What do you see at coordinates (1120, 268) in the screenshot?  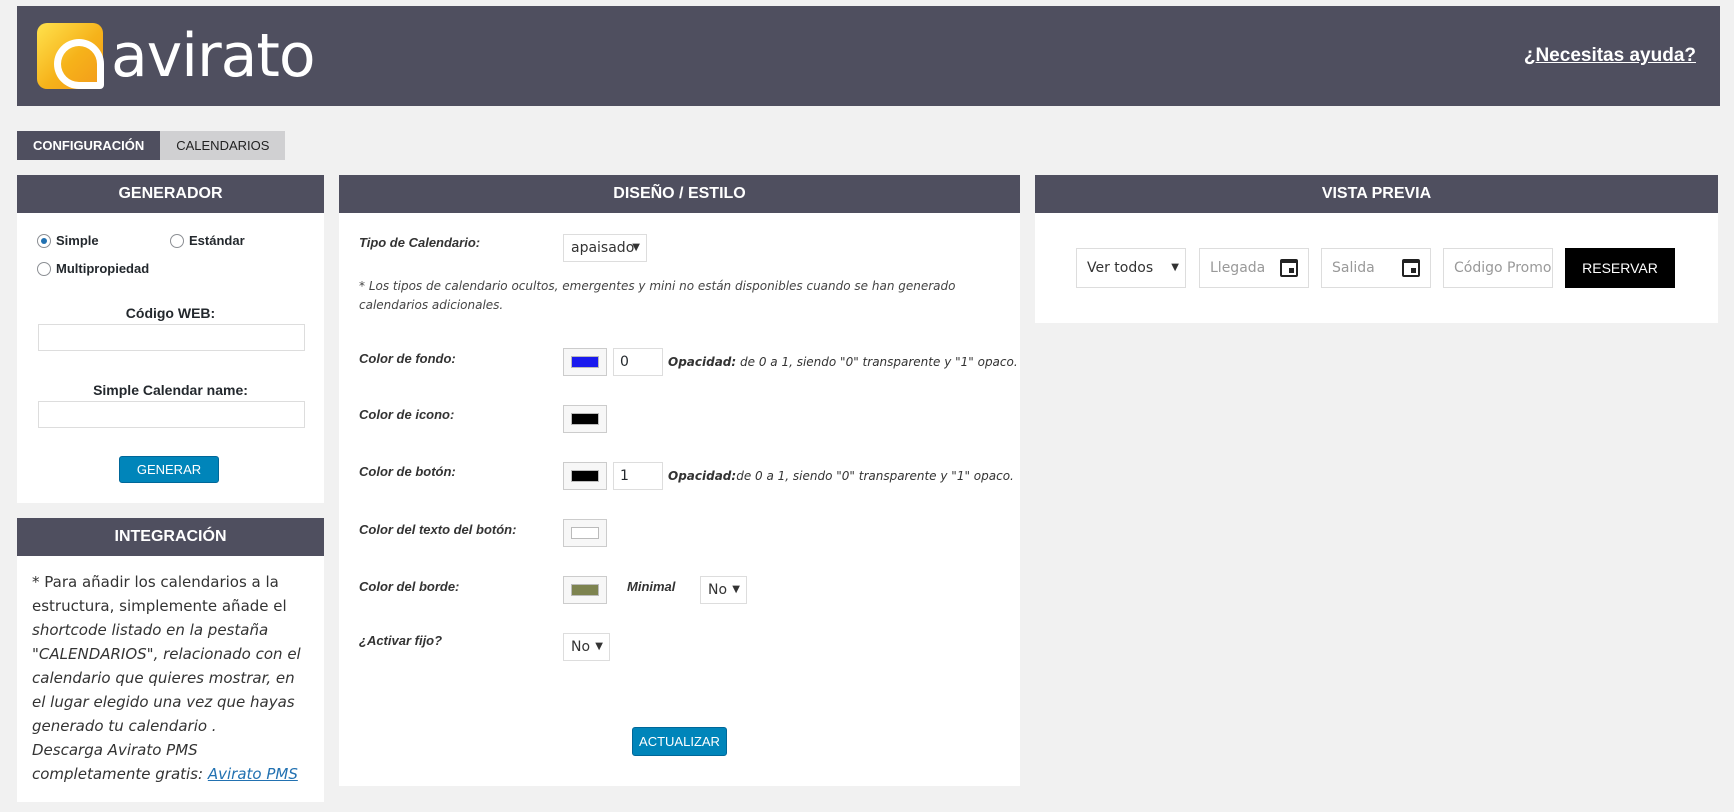 I see `select-value: Ver todos` at bounding box center [1120, 268].